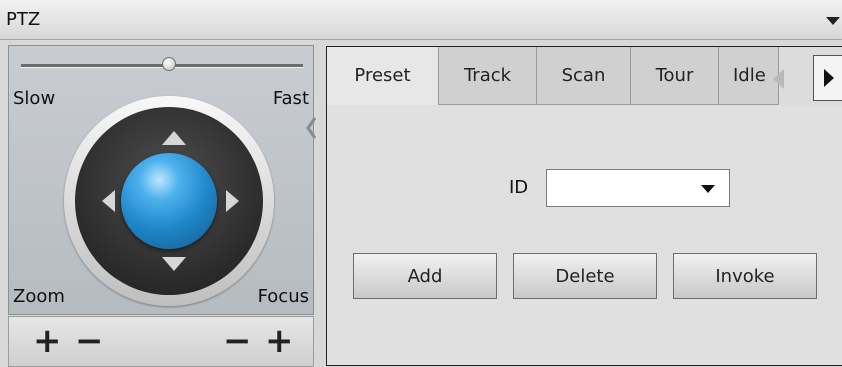 This screenshot has height=367, width=842. I want to click on tab-scan: Scan, so click(584, 76).